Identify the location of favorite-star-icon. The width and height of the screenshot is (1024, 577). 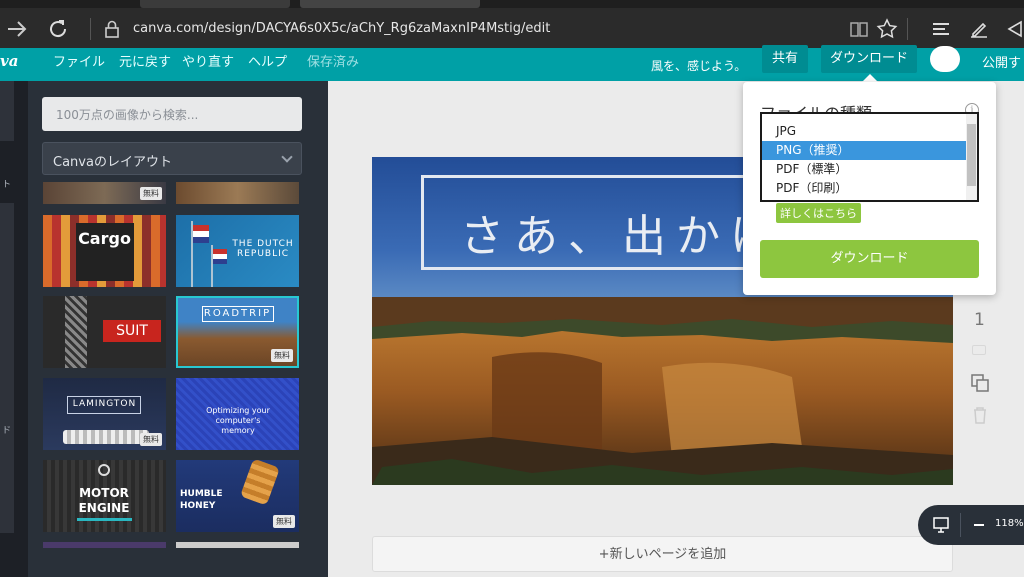
(887, 29).